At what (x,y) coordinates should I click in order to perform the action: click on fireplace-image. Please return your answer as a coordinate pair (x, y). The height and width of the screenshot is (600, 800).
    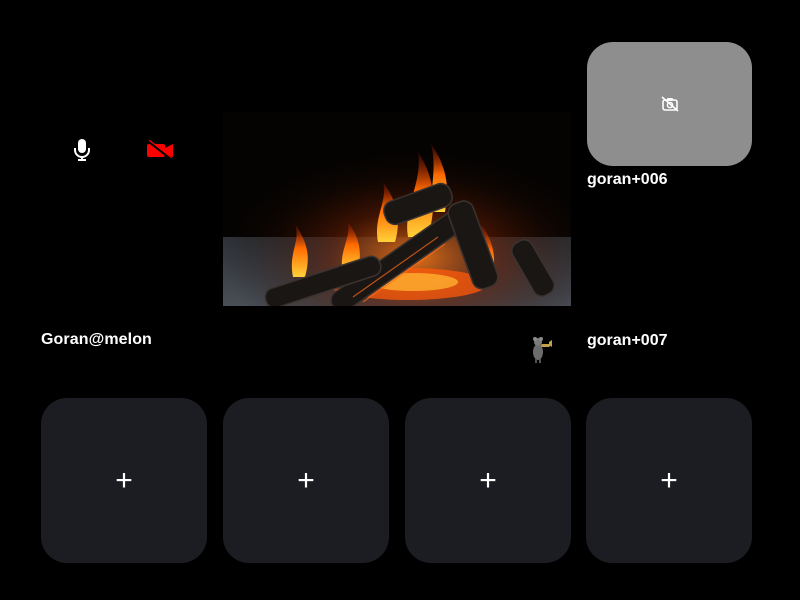
    Looking at the image, I should click on (397, 209).